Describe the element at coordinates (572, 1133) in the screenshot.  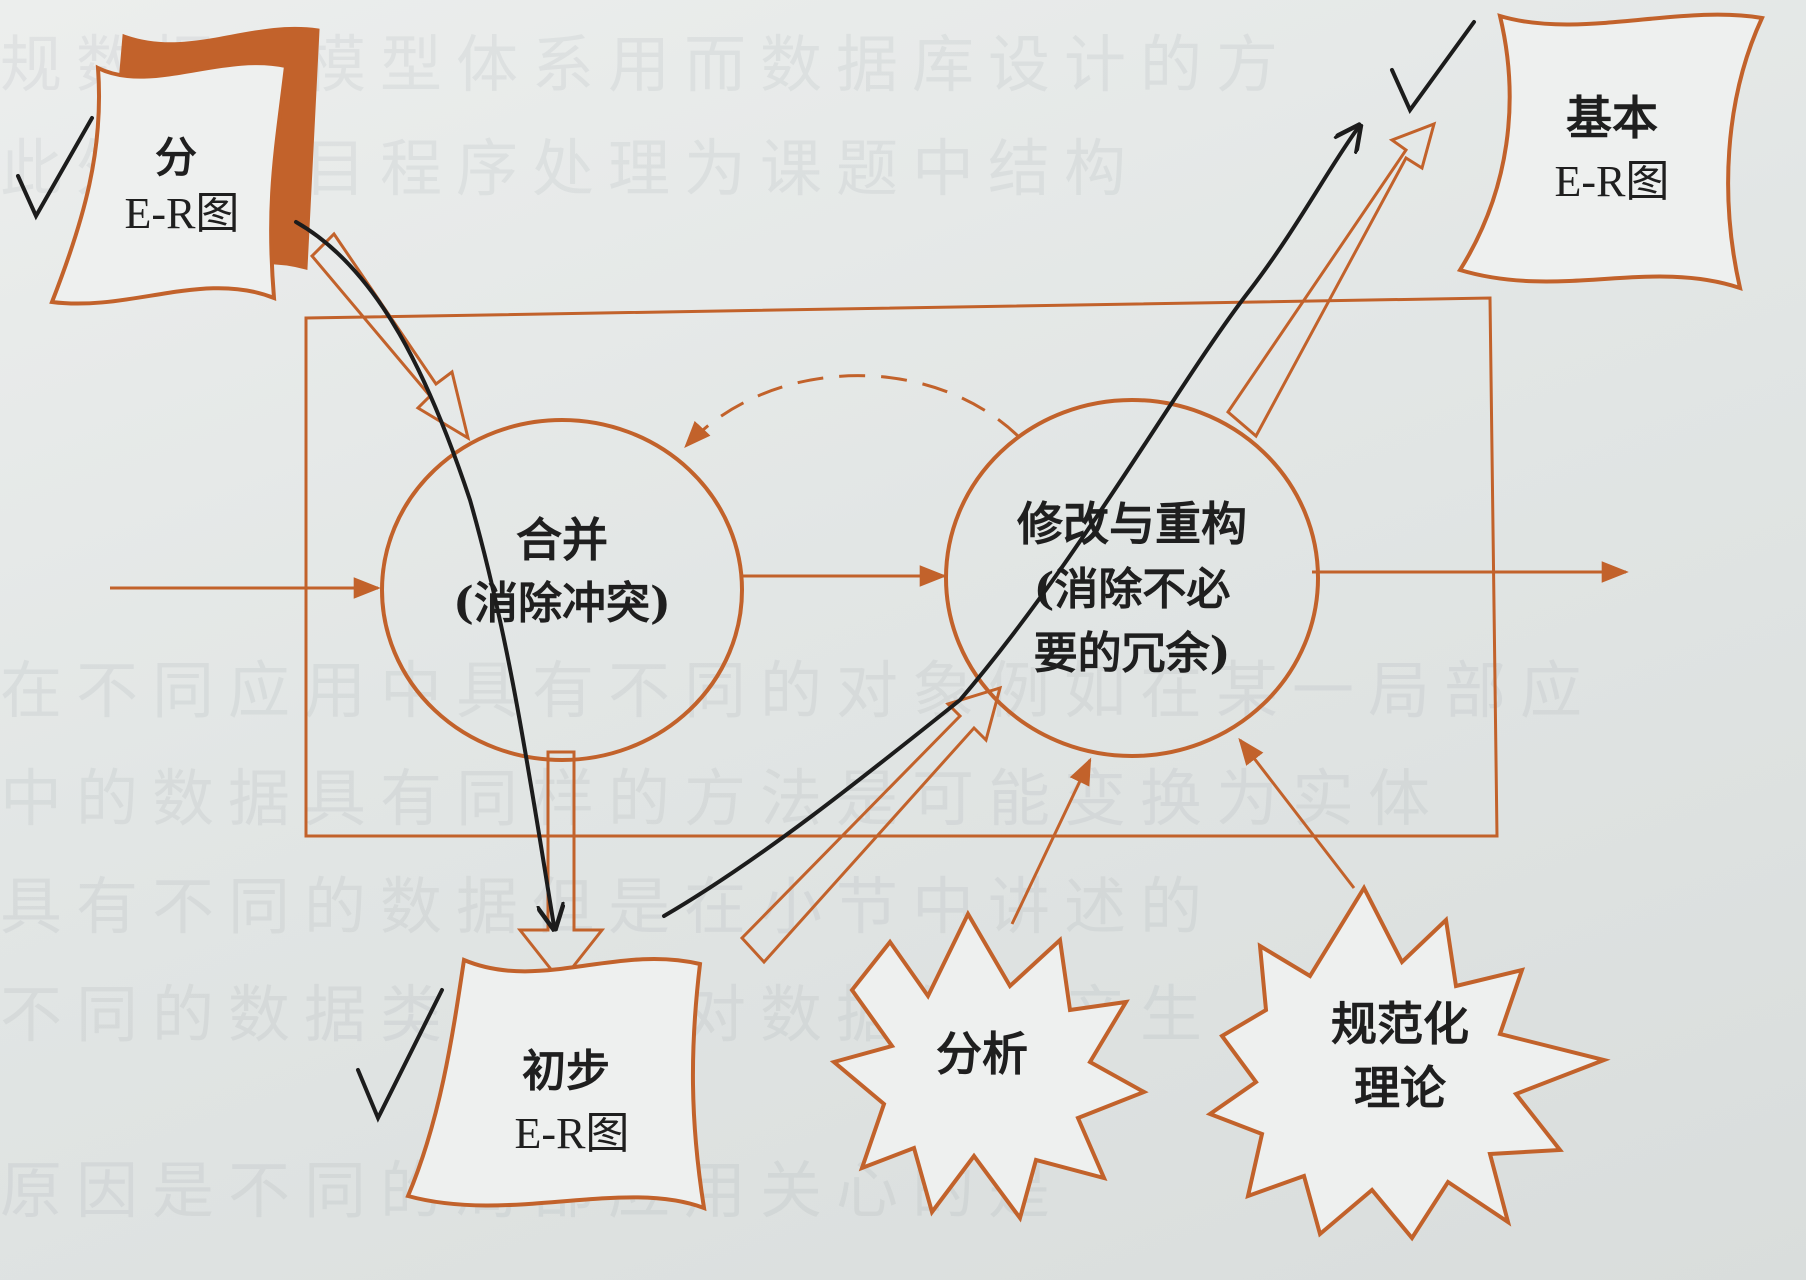
I see `initial-er-sublabel: E-R图` at that location.